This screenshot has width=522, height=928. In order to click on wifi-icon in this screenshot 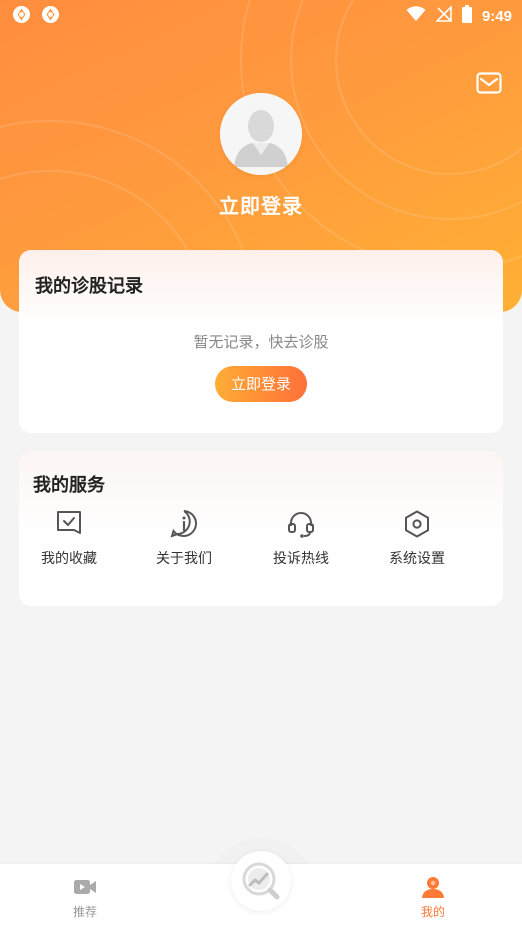, I will do `click(416, 16)`.